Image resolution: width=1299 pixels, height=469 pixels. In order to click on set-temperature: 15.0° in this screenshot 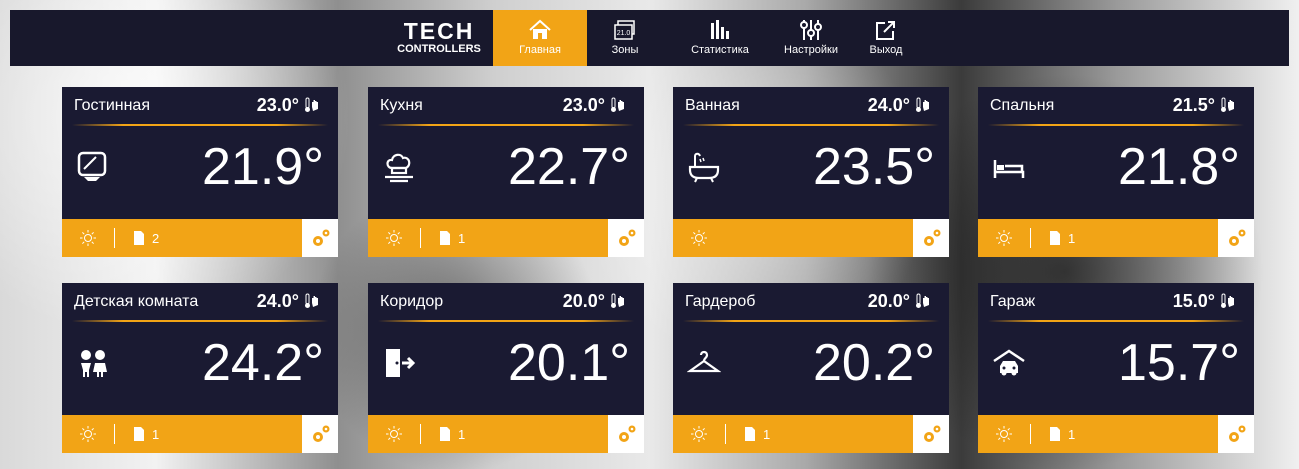, I will do `click(1193, 301)`.